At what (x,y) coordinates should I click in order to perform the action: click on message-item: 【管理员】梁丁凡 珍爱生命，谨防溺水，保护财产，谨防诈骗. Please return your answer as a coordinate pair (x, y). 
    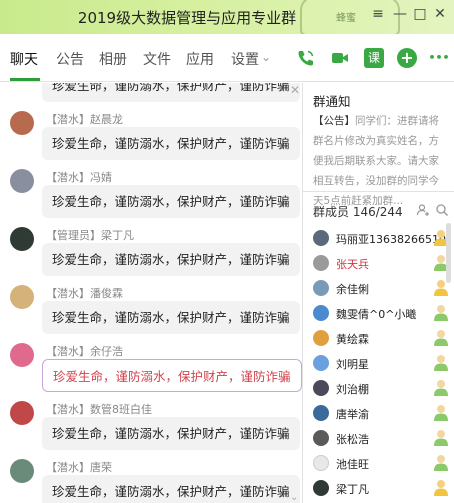
    Looking at the image, I should click on (155, 257).